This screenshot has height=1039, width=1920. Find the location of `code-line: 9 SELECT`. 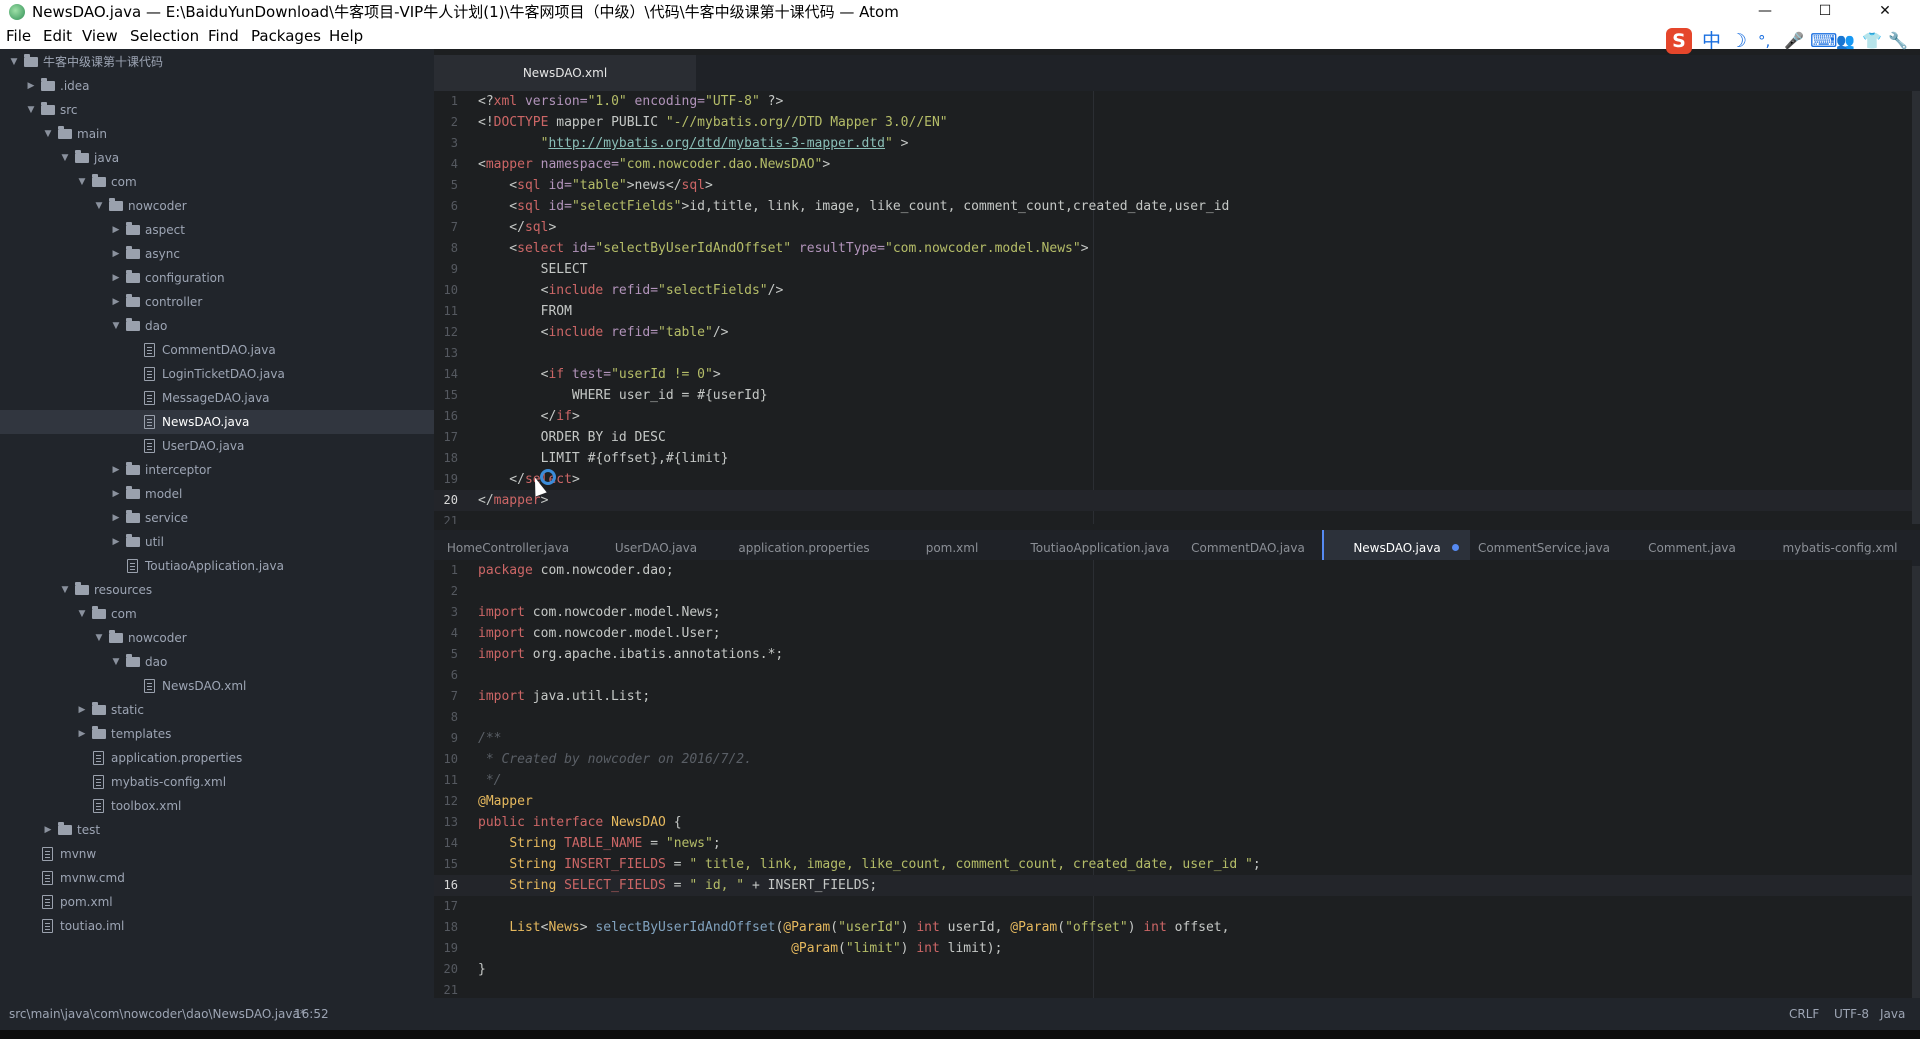

code-line: 9 SELECT is located at coordinates (1173, 269).